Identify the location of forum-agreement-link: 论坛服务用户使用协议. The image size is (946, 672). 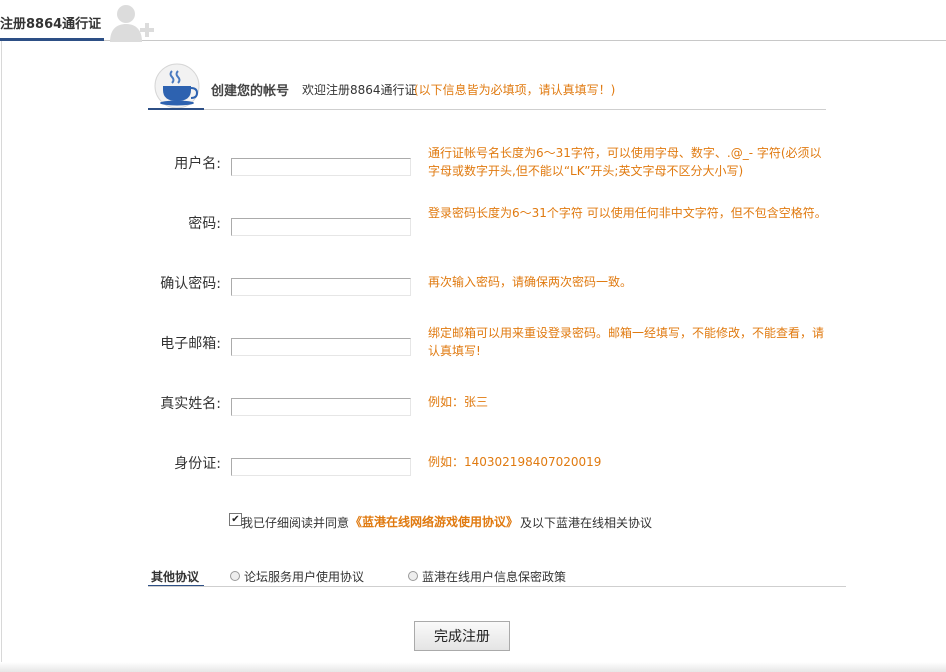
(304, 576).